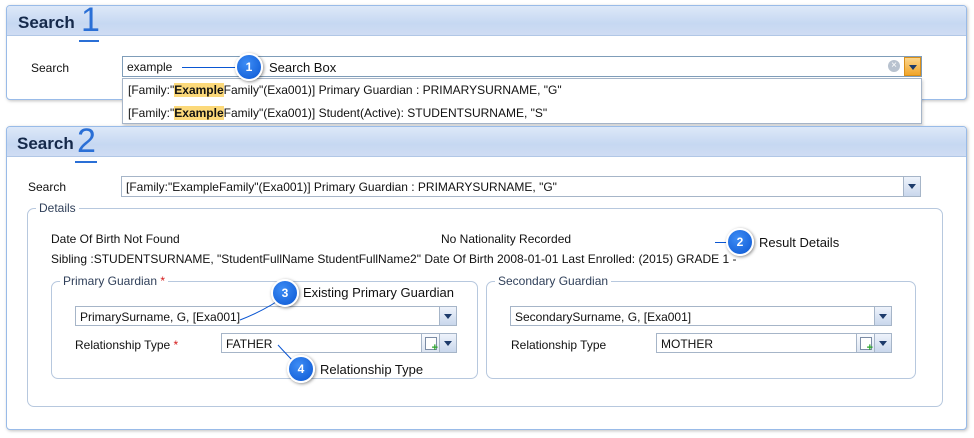 The height and width of the screenshot is (438, 974). Describe the element at coordinates (687, 344) in the screenshot. I see `secondary-relationship-value: MOTHER` at that location.